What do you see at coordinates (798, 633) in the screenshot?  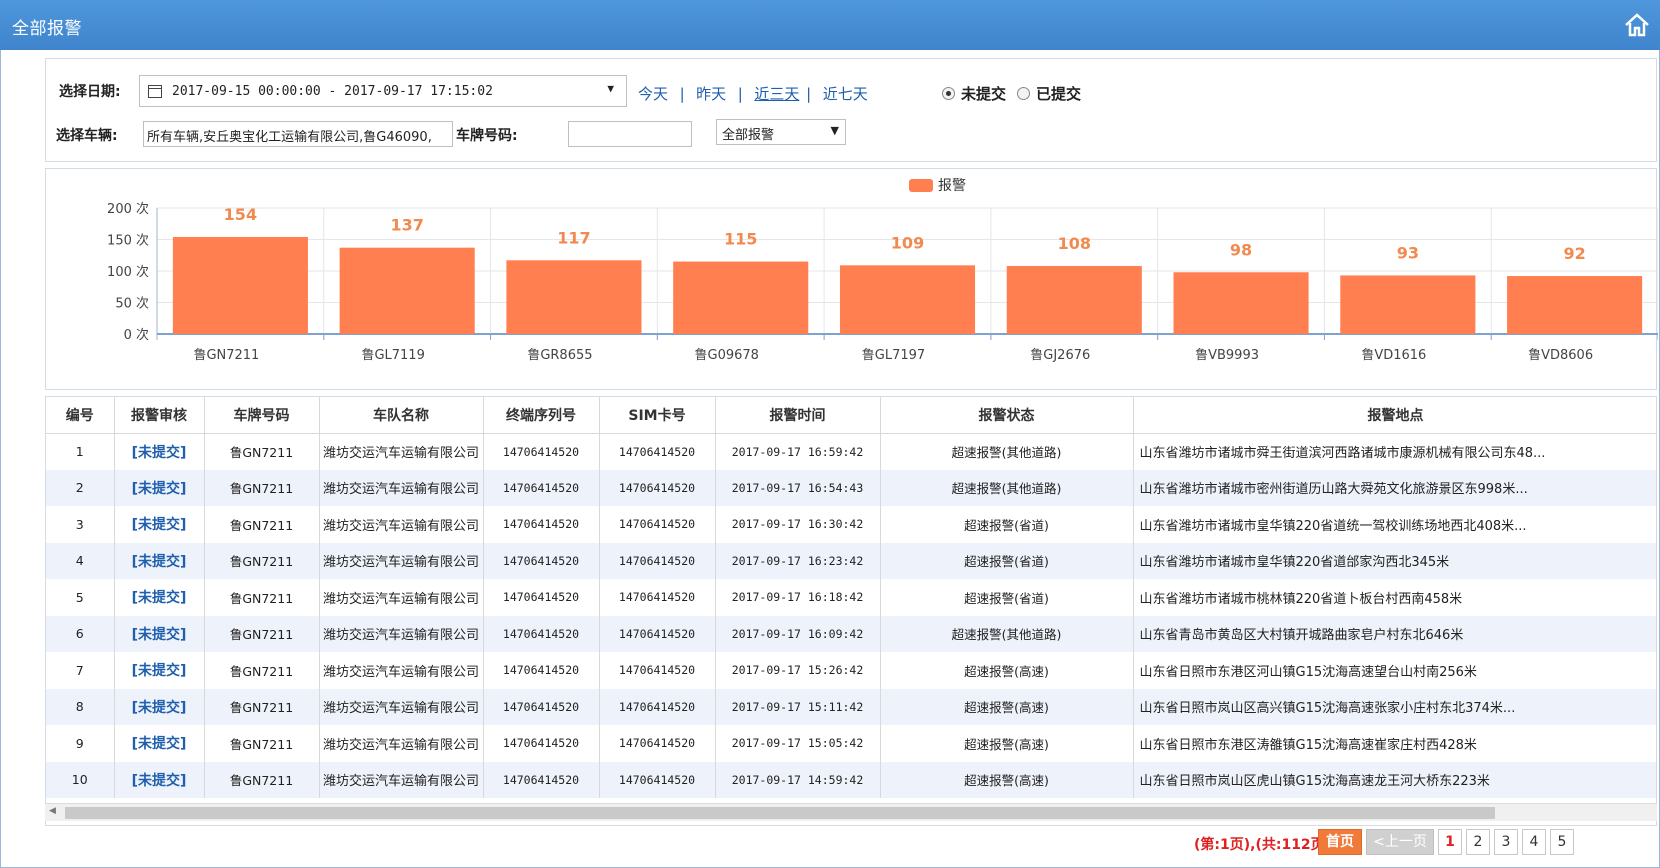 I see `time-cell: 2017-09-17 16:09:42` at bounding box center [798, 633].